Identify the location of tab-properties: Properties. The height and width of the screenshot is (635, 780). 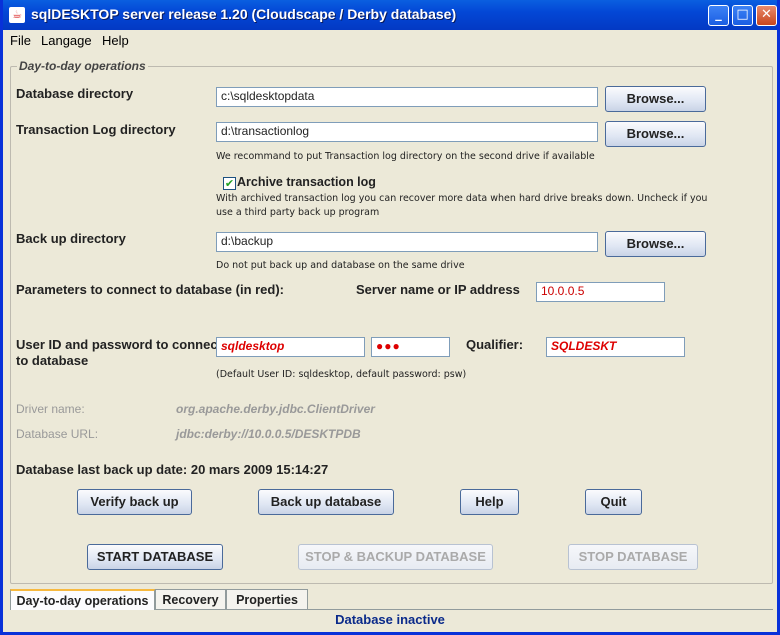
(267, 599).